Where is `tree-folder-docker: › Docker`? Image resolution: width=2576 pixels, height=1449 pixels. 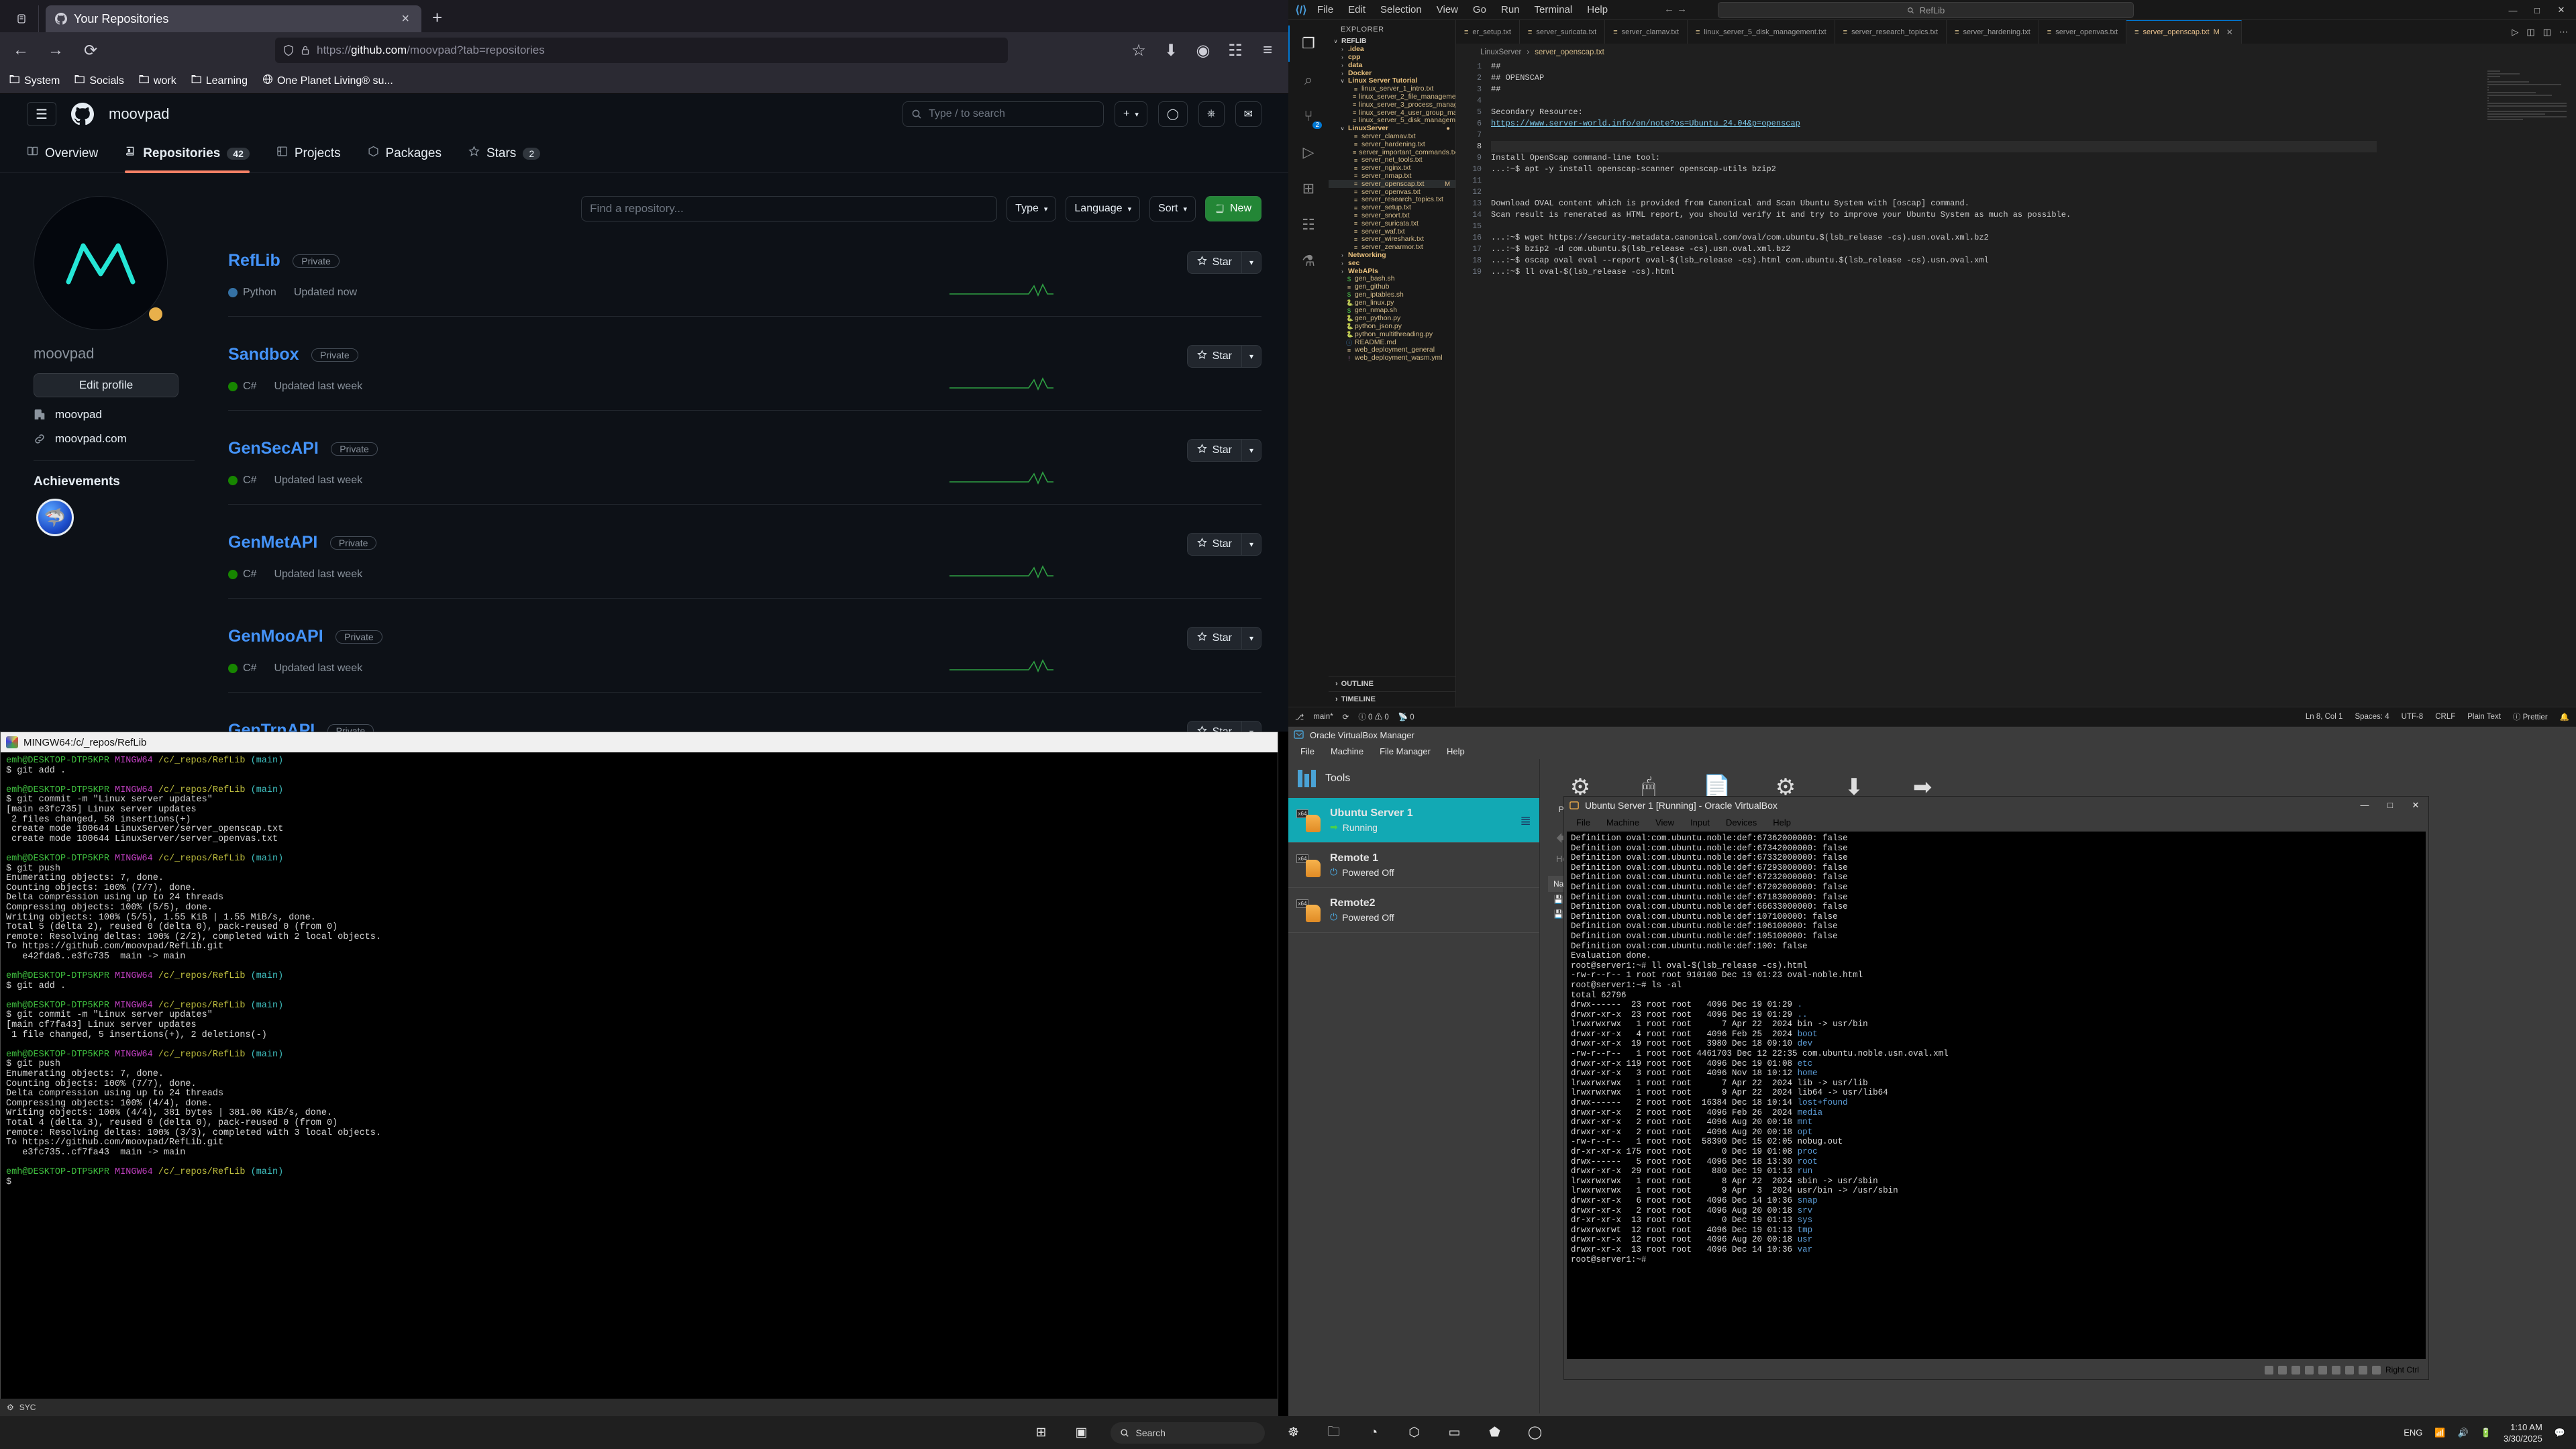 tree-folder-docker: › Docker is located at coordinates (1392, 73).